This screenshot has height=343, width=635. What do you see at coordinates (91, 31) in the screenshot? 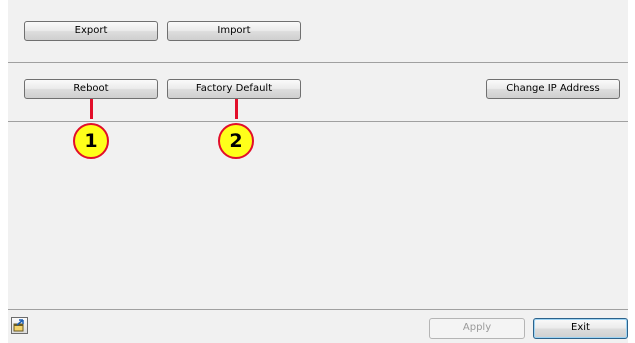
I see `export-button: Export` at bounding box center [91, 31].